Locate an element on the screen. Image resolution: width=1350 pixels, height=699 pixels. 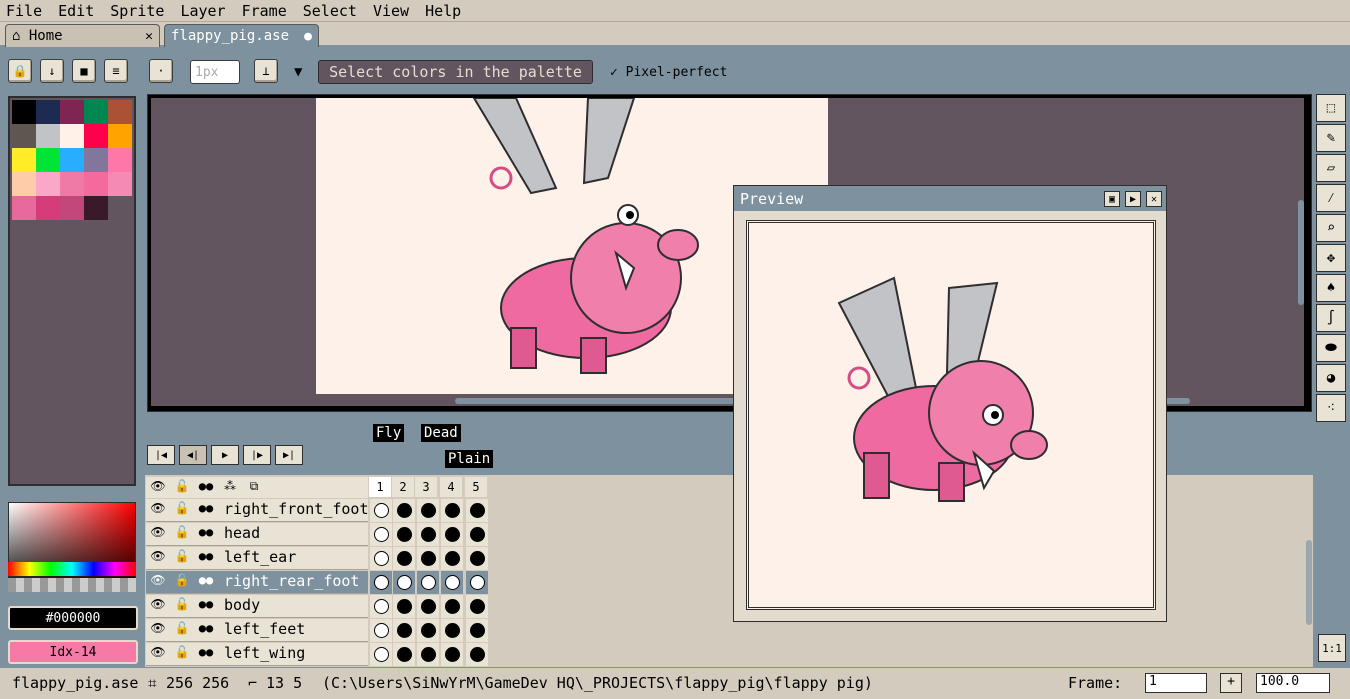
onion-skin-icon: ⁂ is located at coordinates (230, 488).